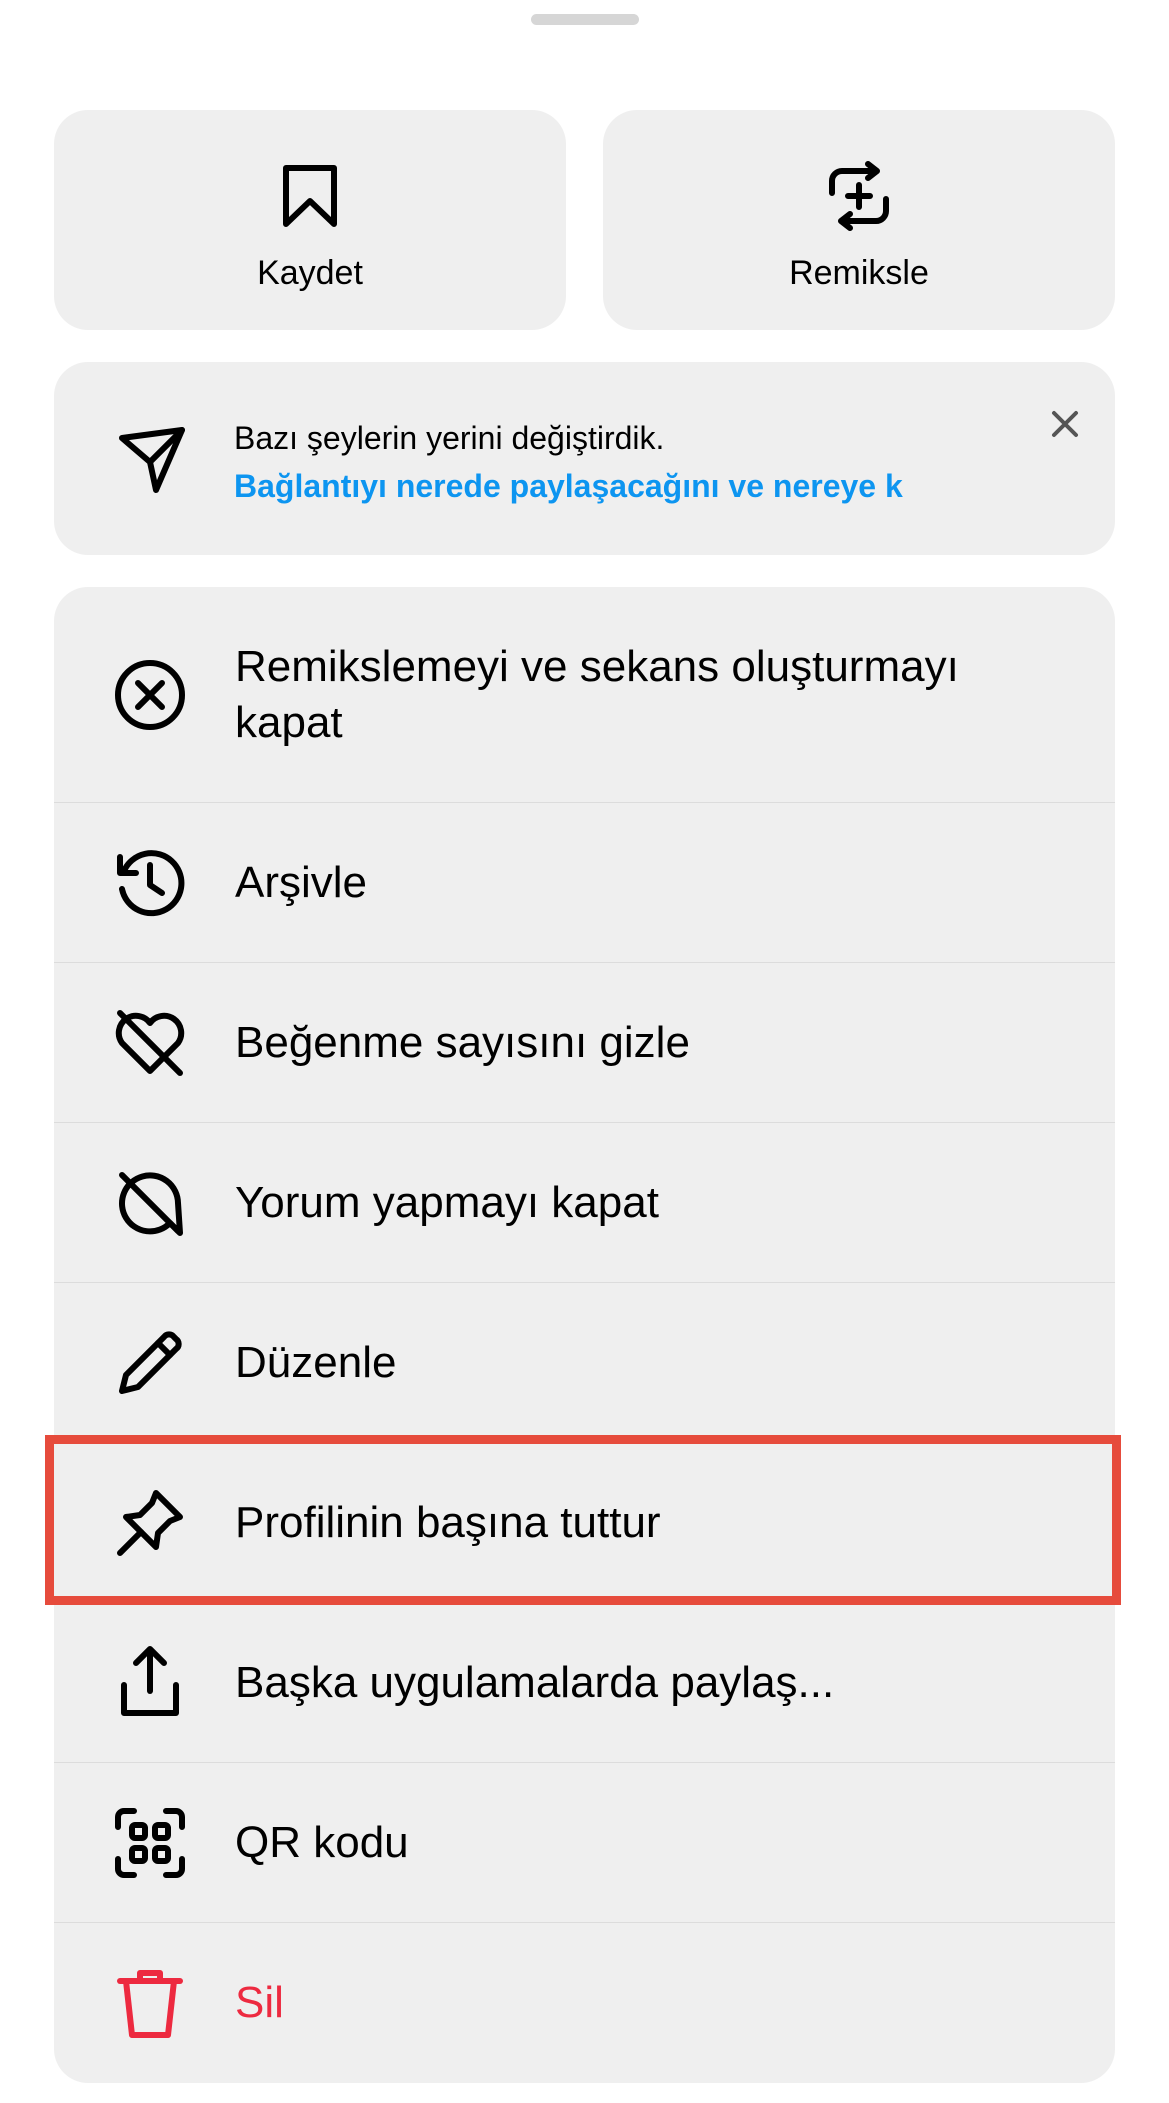  Describe the element at coordinates (584, 2003) in the screenshot. I see `menu-item-delete: Sil` at that location.